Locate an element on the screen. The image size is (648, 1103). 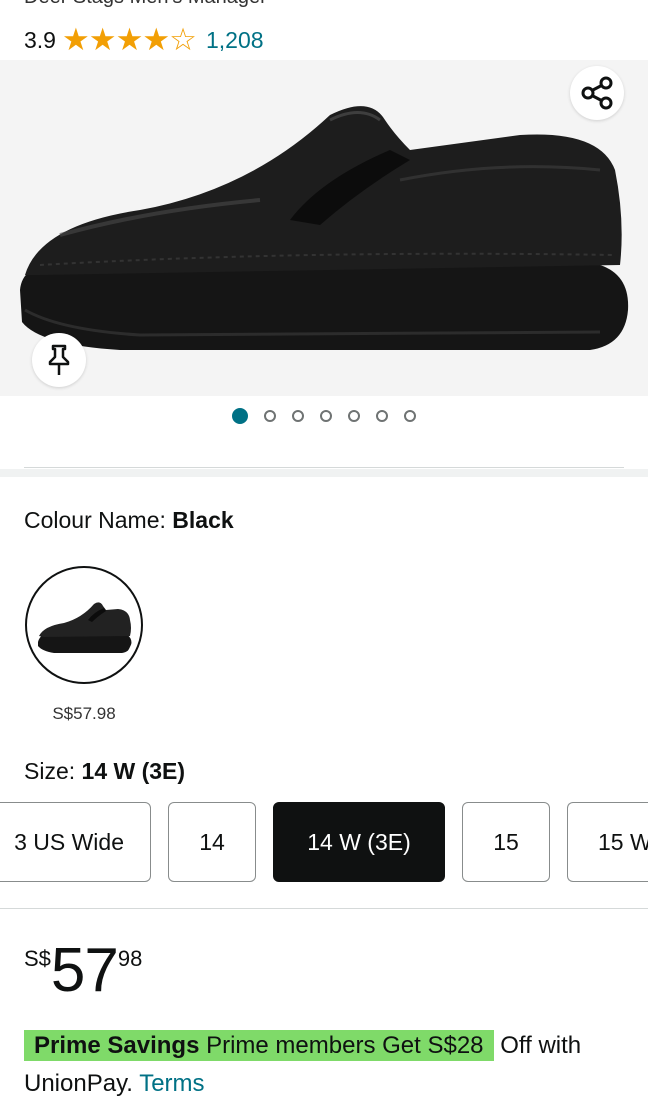
pin-button is located at coordinates (59, 360).